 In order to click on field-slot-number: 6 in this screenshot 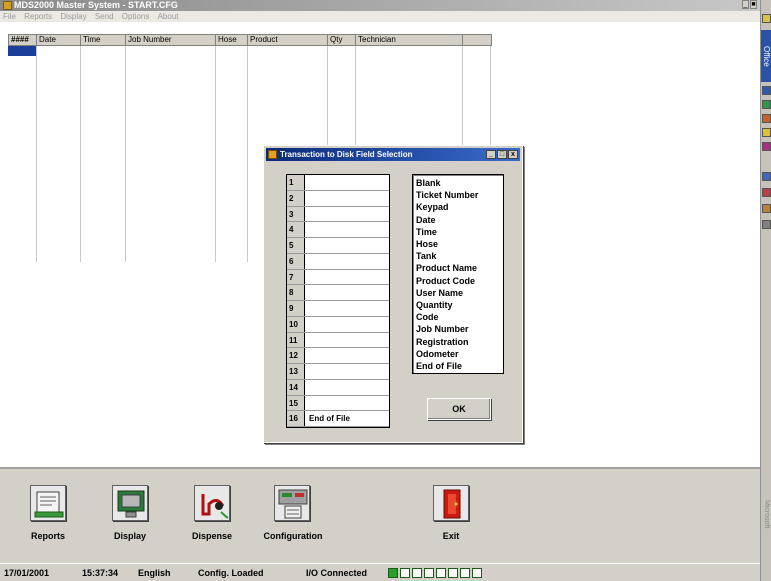, I will do `click(296, 261)`.